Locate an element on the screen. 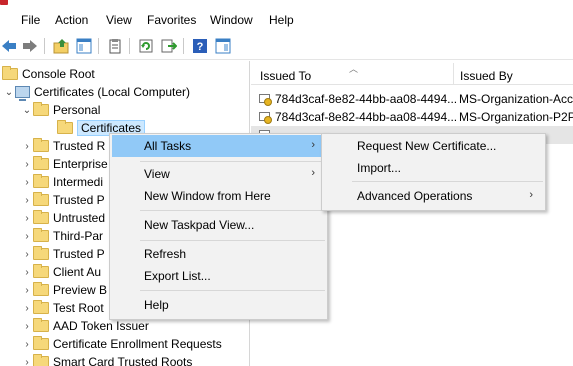 The height and width of the screenshot is (366, 573). menu-item-advanced-operations: Advanced Operations › is located at coordinates (433, 196).